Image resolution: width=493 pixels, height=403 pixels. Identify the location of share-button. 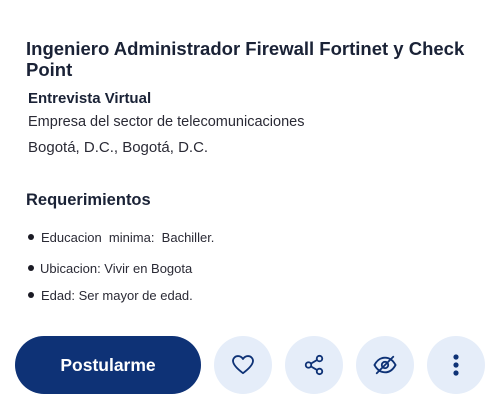
(314, 365).